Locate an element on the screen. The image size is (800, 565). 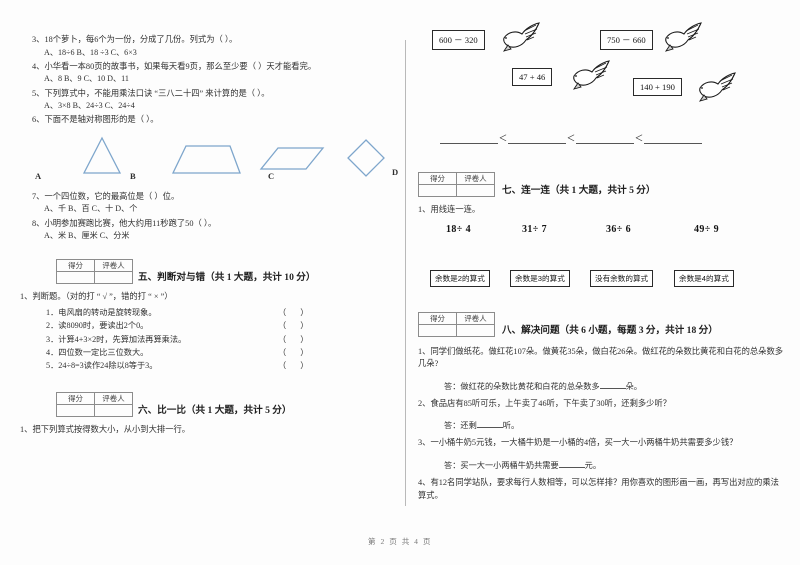
expression-box-3: 750 － 660 is located at coordinates (626, 40).